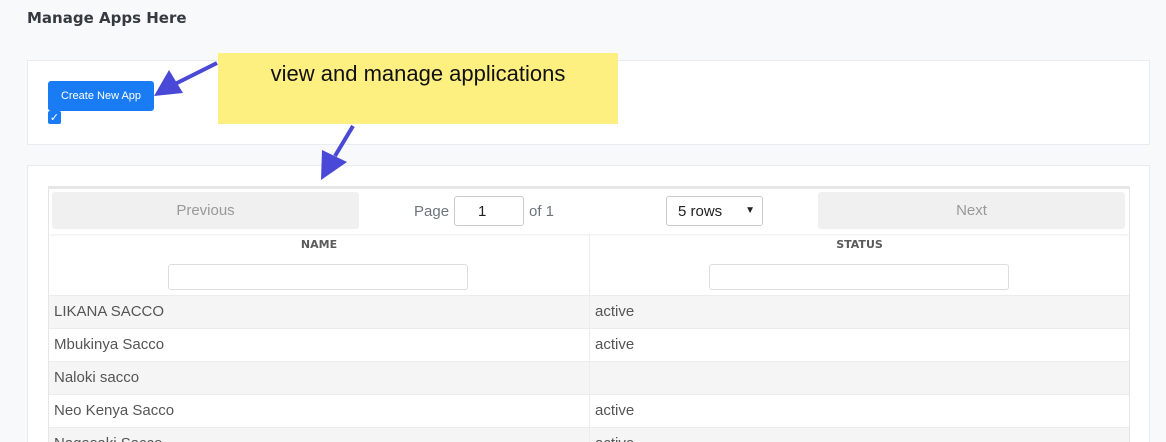 The width and height of the screenshot is (1166, 442). Describe the element at coordinates (432, 211) in the screenshot. I see `page-label: Page` at that location.